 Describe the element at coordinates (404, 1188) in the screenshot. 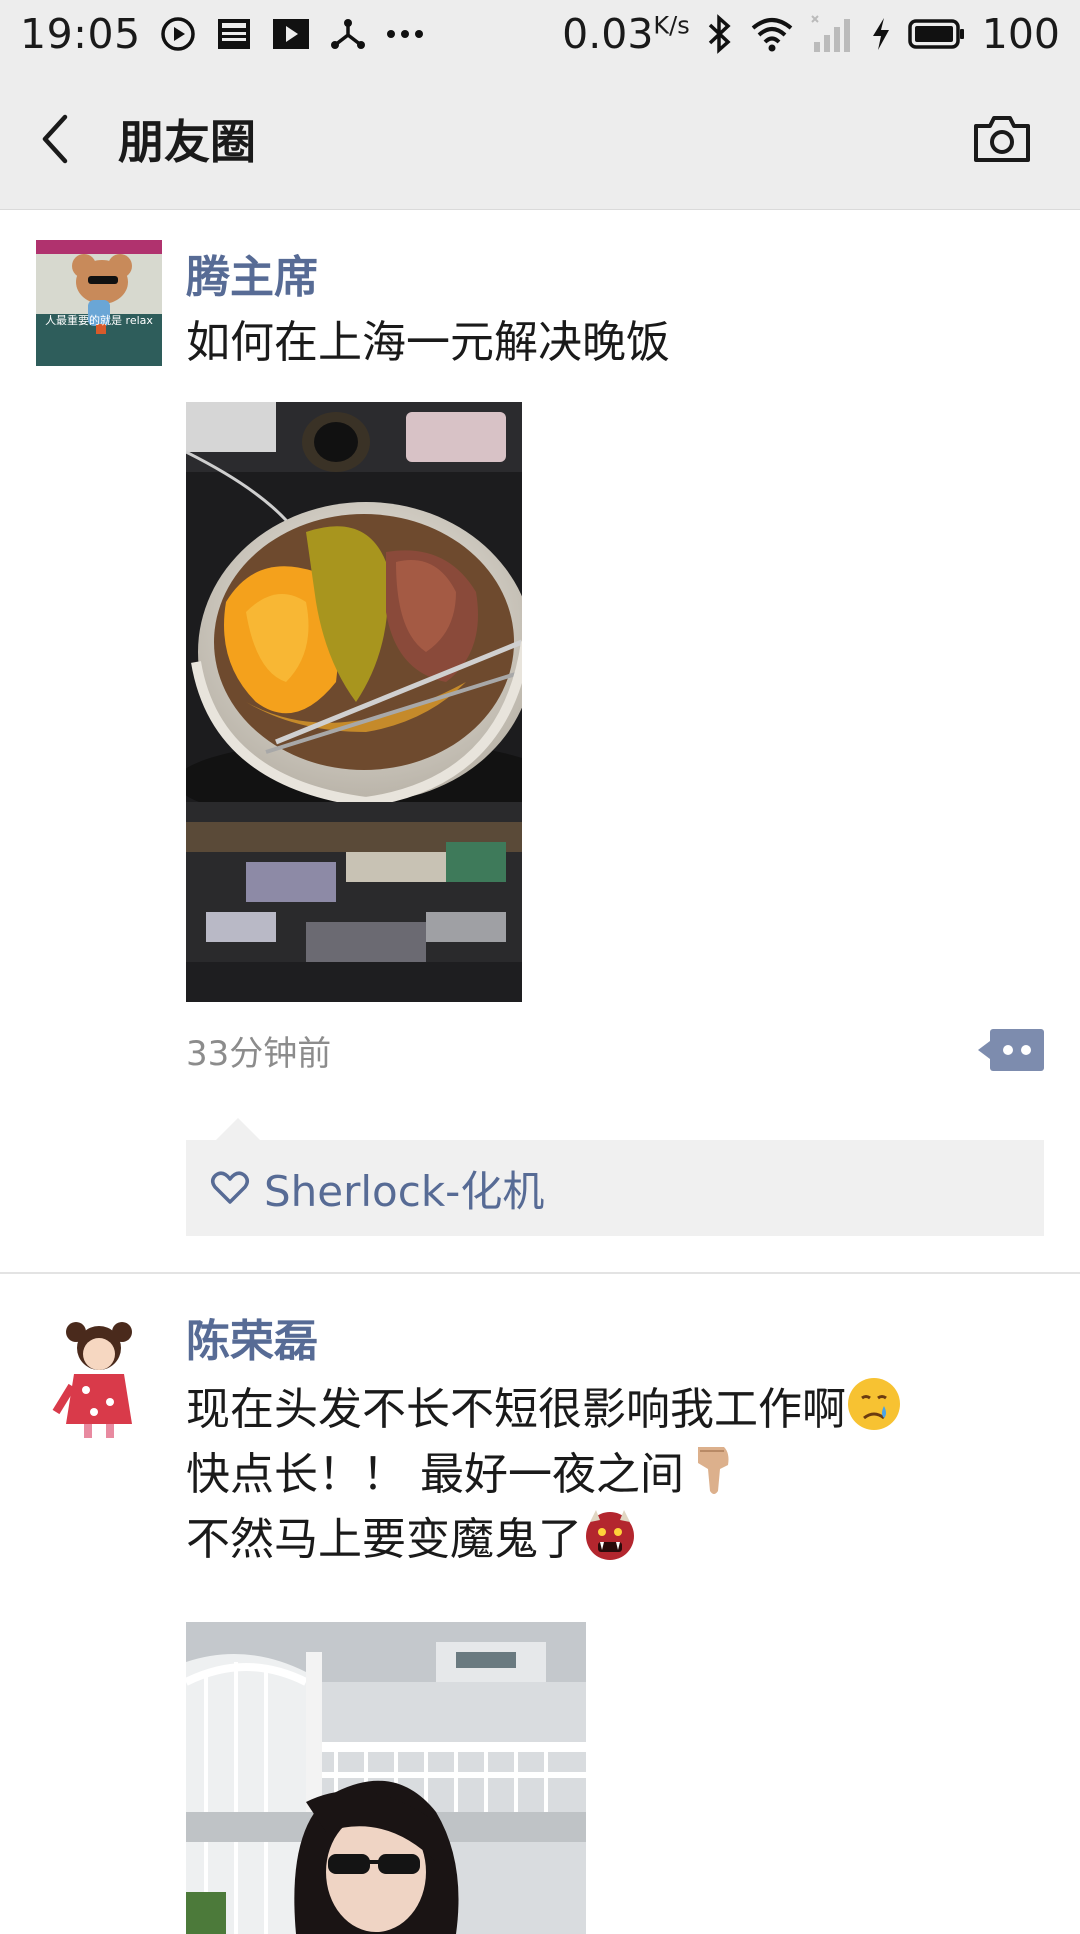

I see `like-user-name: Sherlock-化机` at that location.